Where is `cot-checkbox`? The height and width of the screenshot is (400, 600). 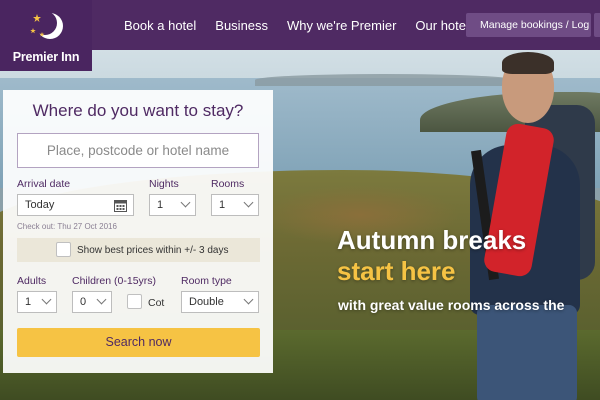
cot-checkbox is located at coordinates (134, 301).